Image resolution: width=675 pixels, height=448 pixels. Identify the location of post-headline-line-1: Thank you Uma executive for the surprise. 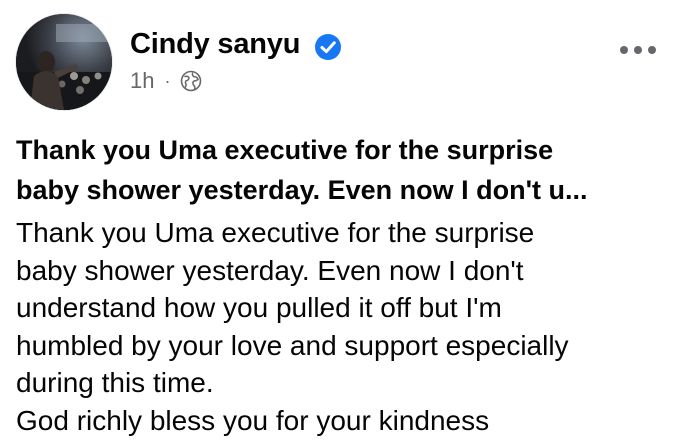
(285, 150).